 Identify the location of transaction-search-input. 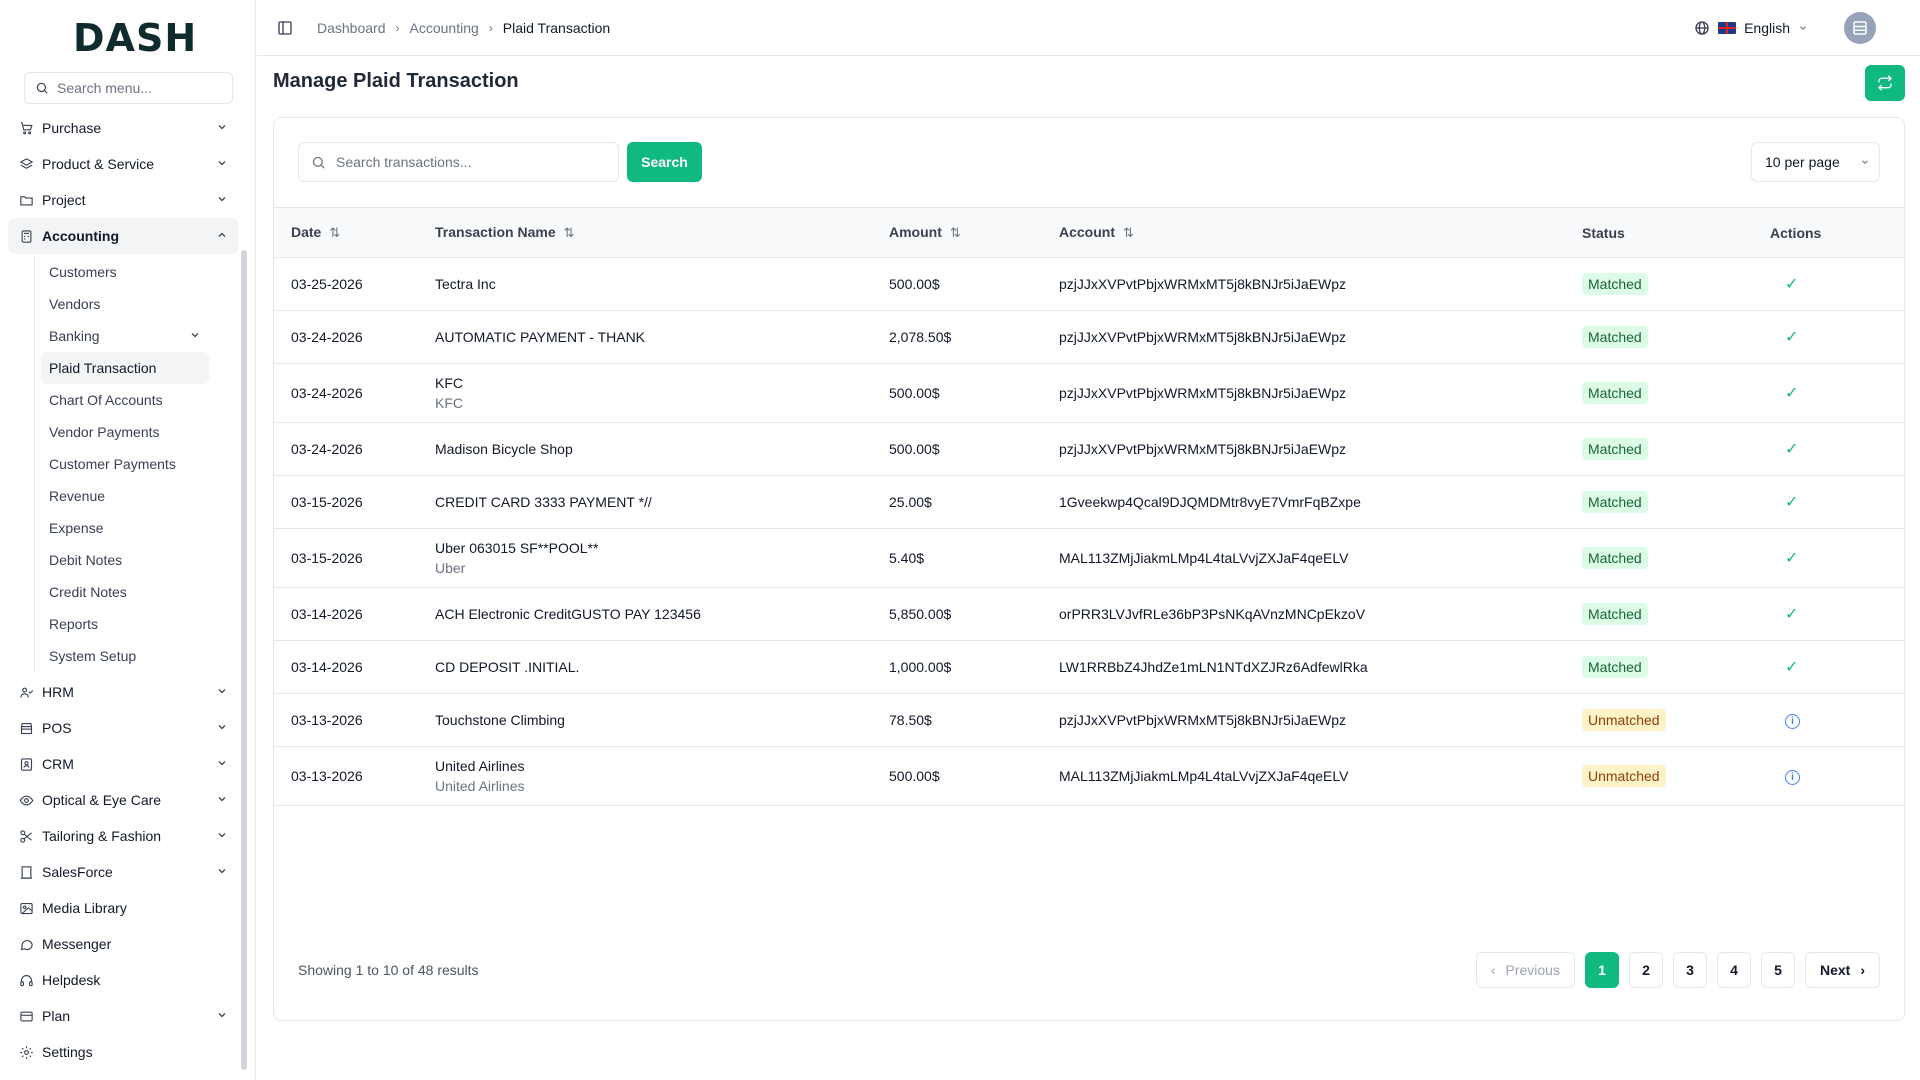
(471, 162).